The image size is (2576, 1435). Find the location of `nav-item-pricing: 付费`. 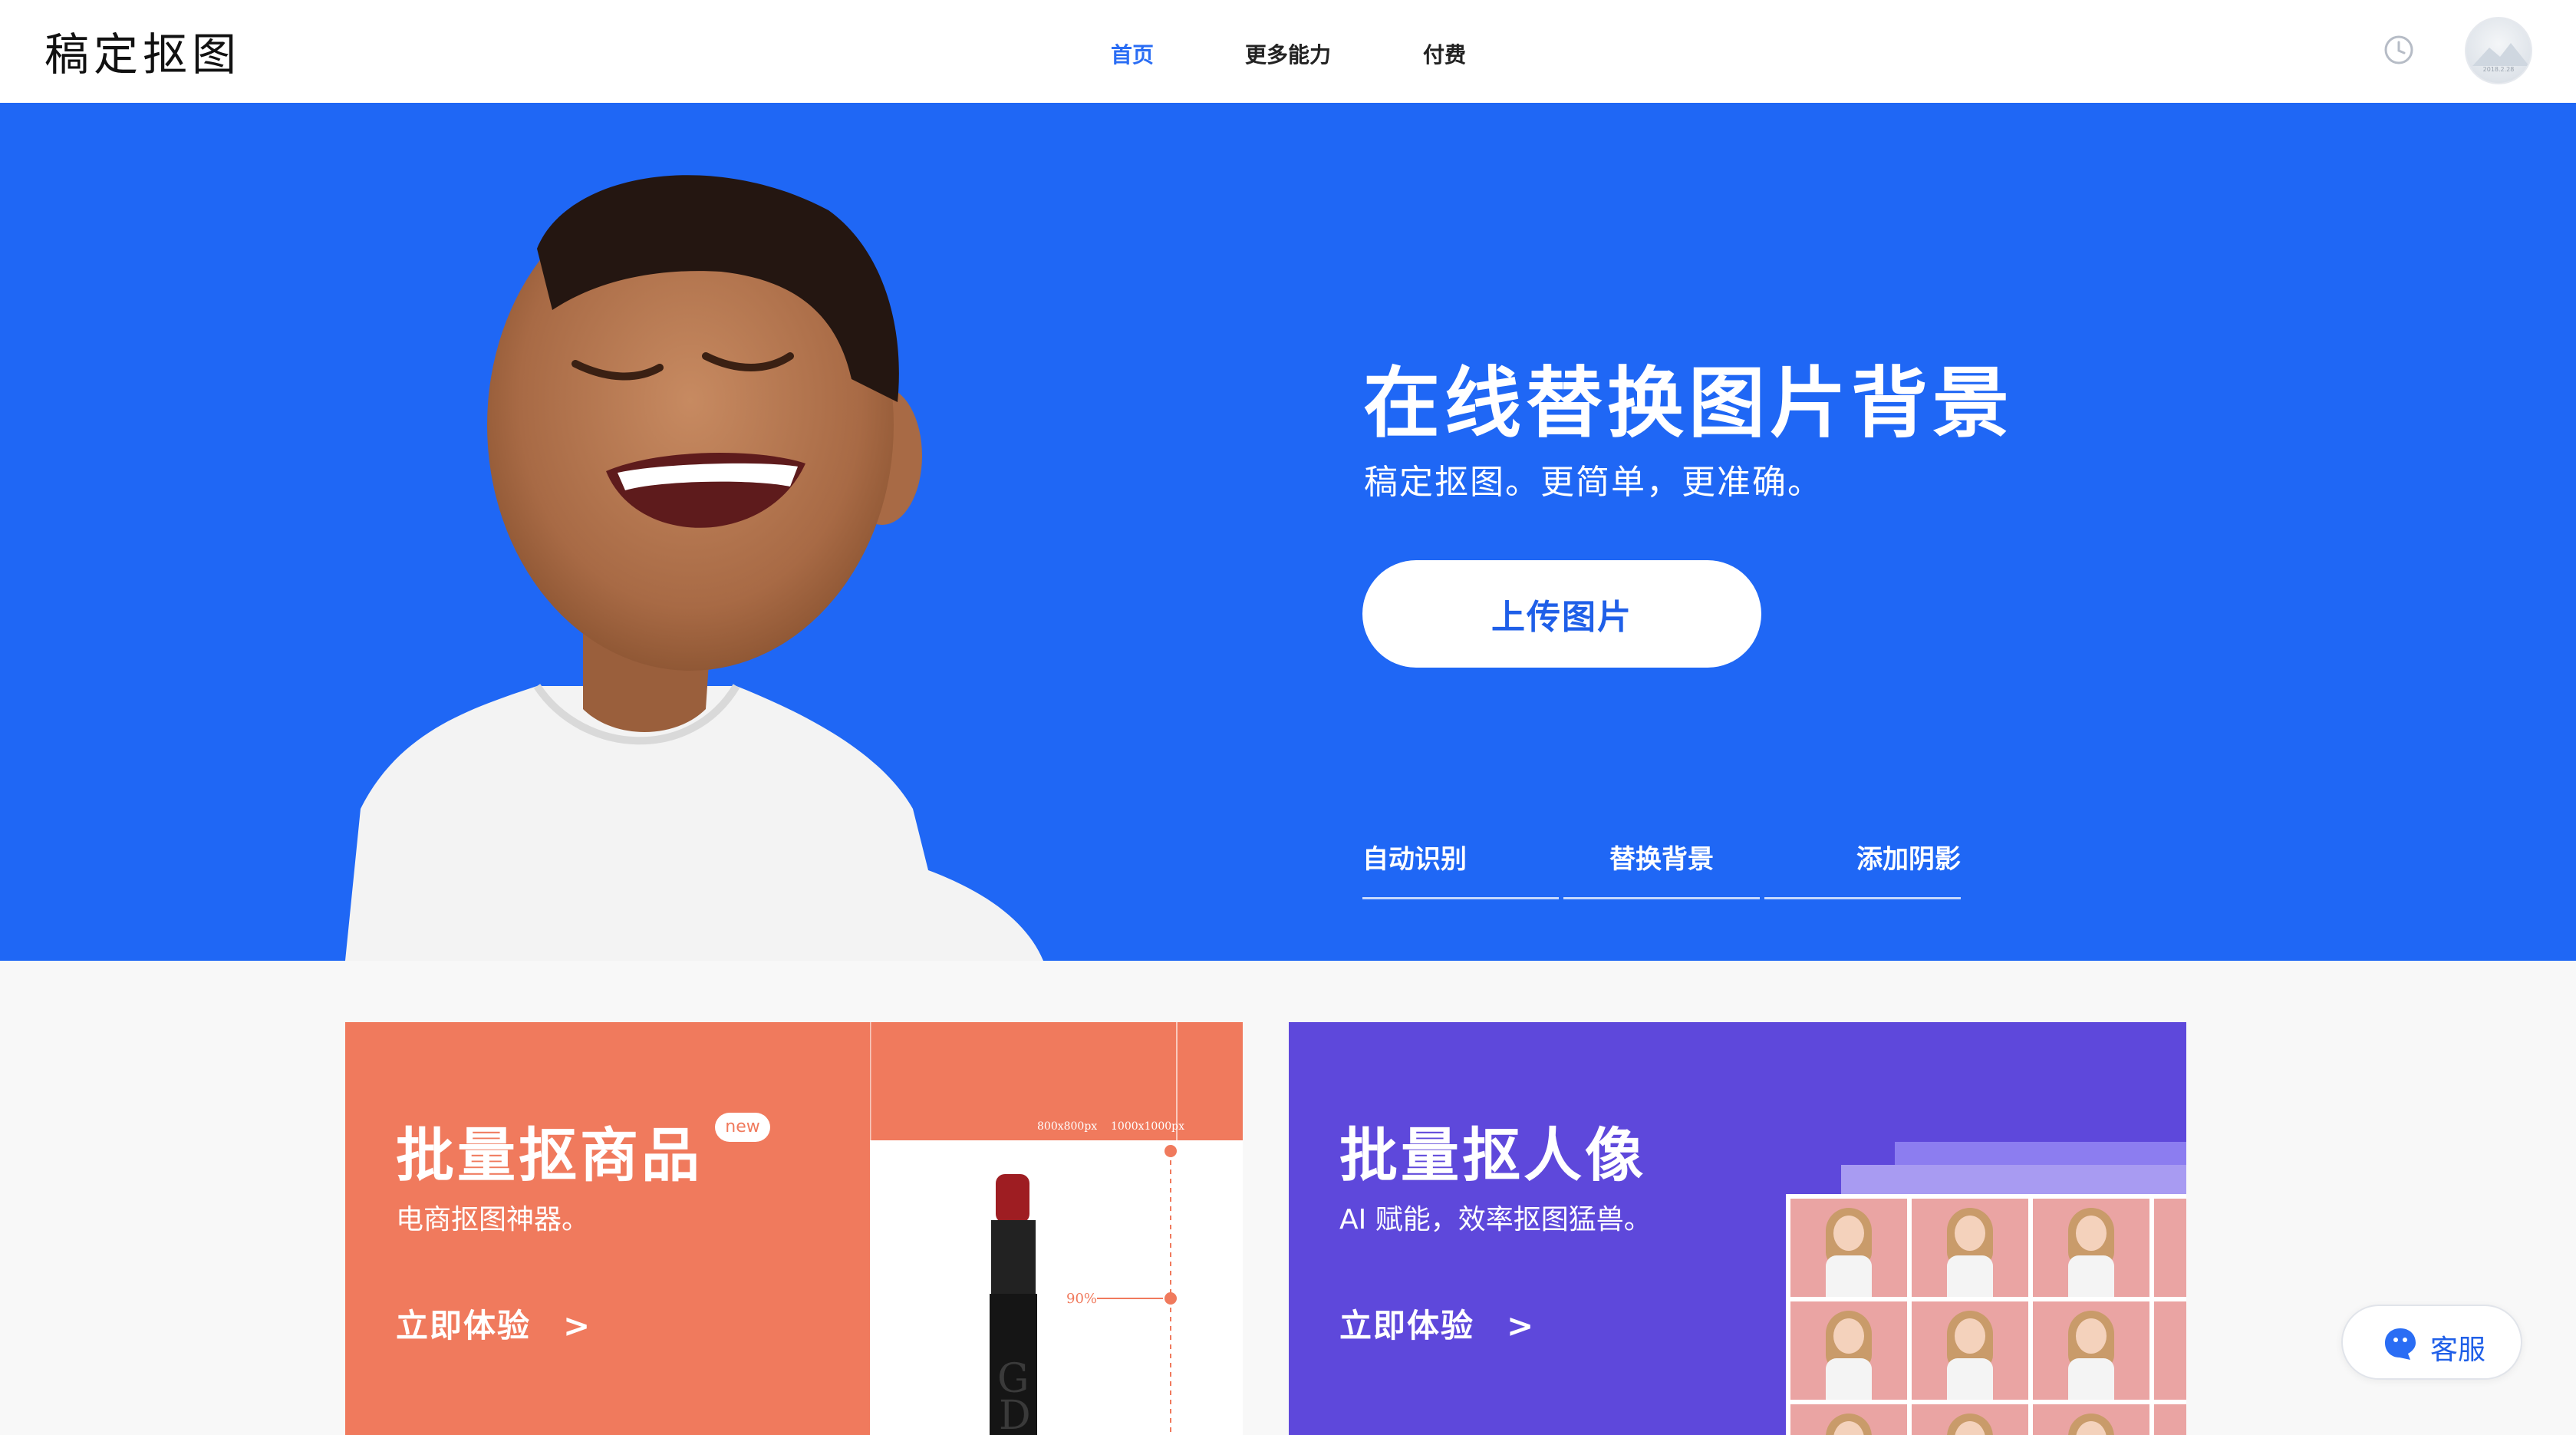

nav-item-pricing: 付费 is located at coordinates (1444, 53).